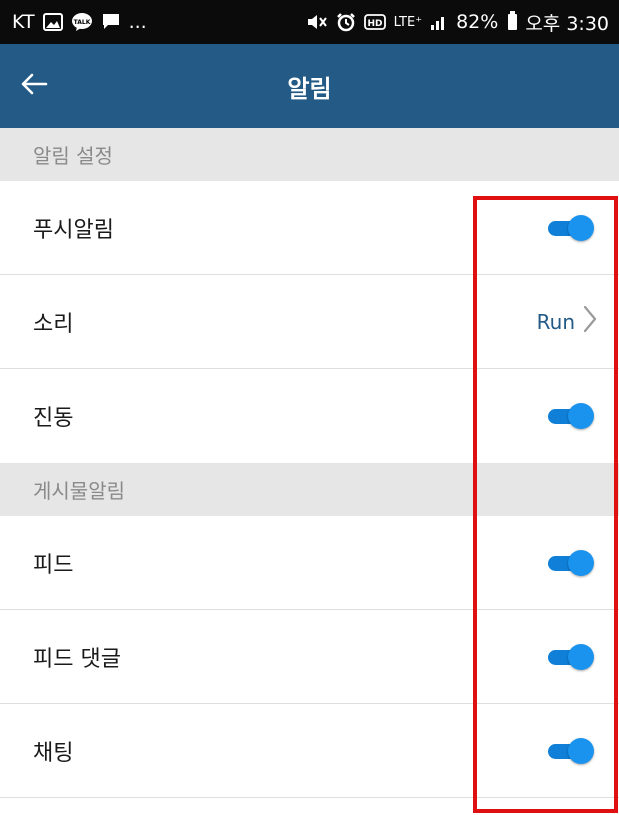 The width and height of the screenshot is (619, 815). Describe the element at coordinates (439, 22) in the screenshot. I see `signal-icon` at that location.